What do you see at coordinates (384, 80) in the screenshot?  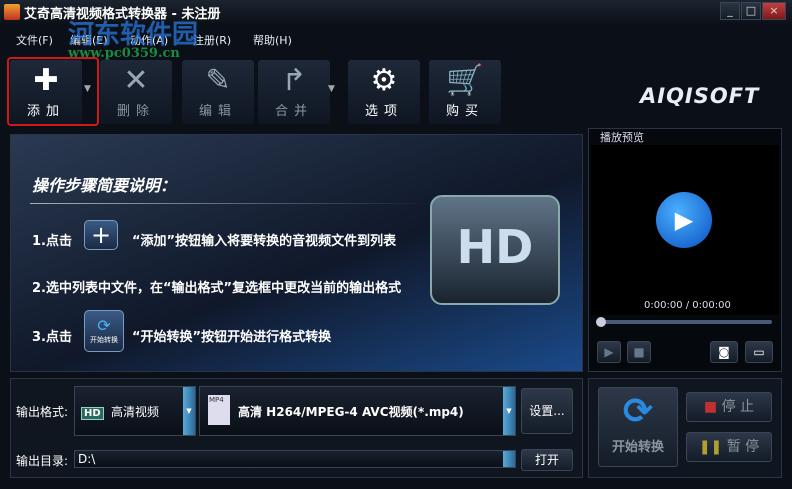 I see `gear-icon: ⚙` at bounding box center [384, 80].